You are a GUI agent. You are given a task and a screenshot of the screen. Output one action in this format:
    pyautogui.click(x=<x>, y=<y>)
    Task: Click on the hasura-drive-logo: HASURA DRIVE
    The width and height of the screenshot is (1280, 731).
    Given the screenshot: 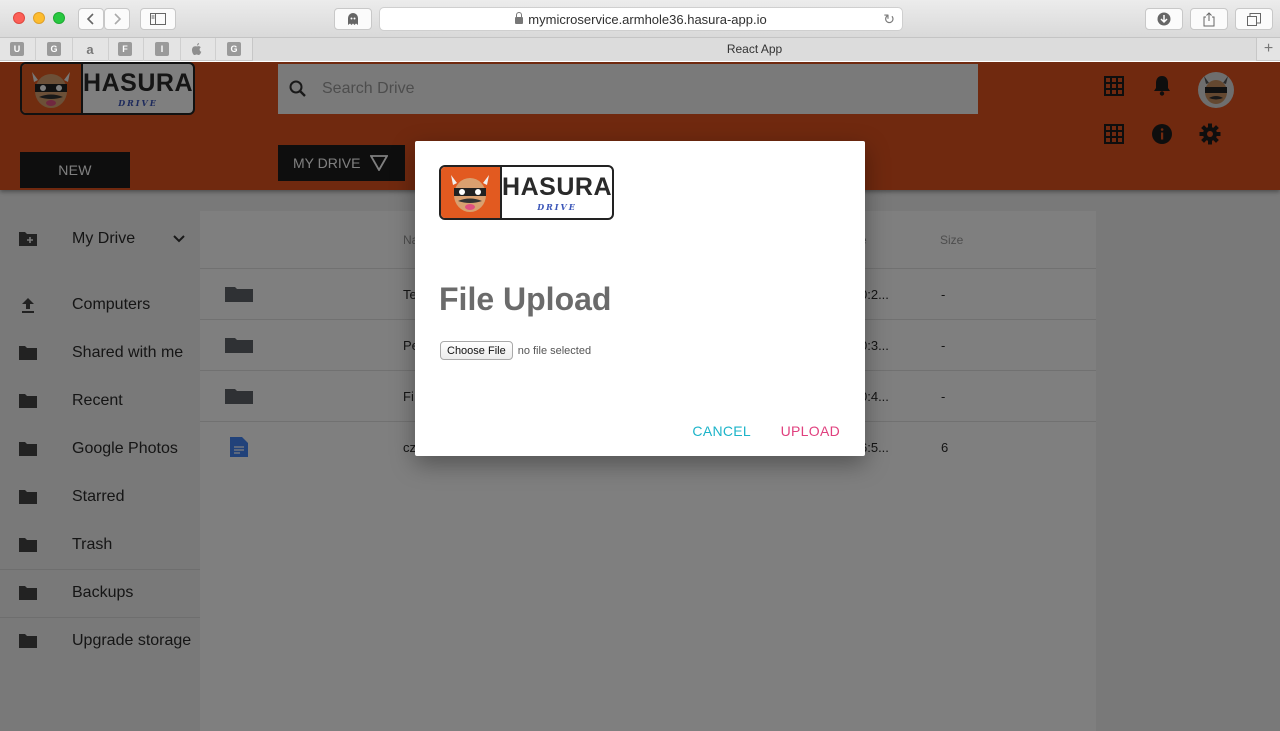 What is the action you would take?
    pyautogui.click(x=526, y=192)
    